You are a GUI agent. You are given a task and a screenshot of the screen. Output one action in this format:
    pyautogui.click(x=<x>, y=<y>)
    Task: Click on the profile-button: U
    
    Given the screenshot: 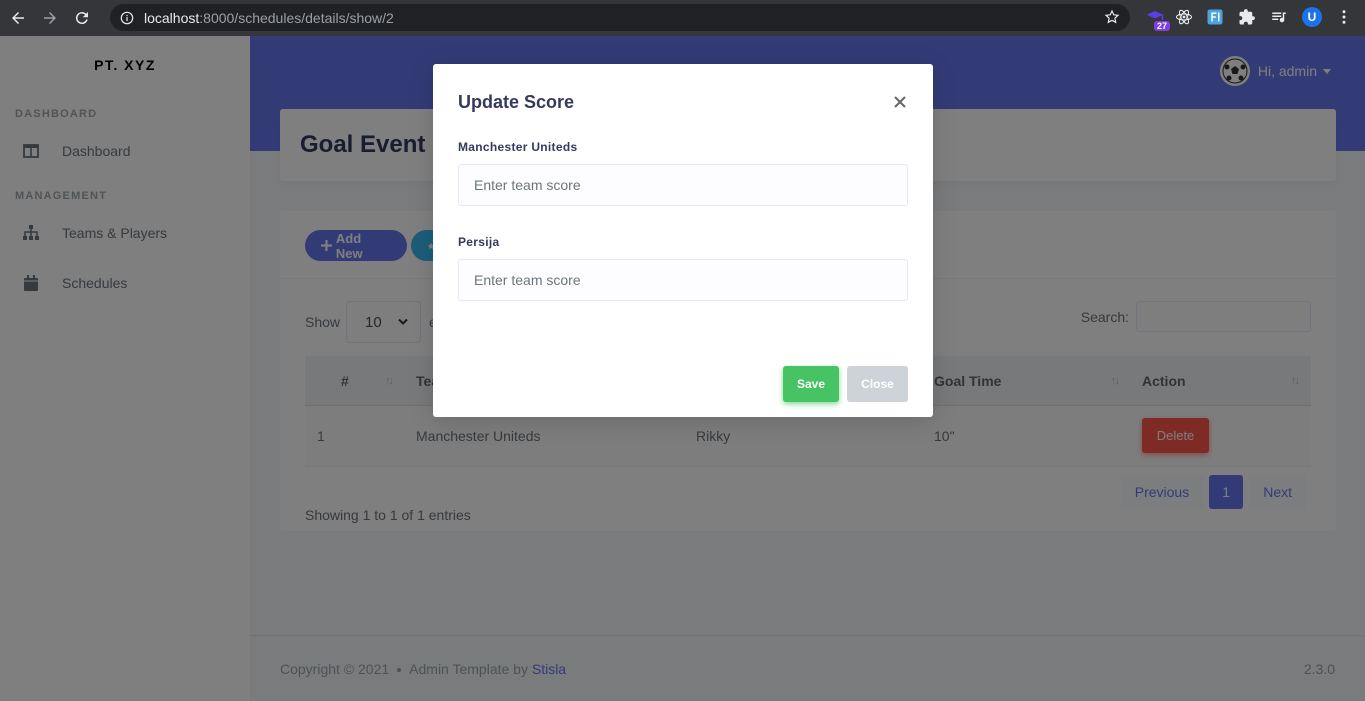 What is the action you would take?
    pyautogui.click(x=1312, y=17)
    